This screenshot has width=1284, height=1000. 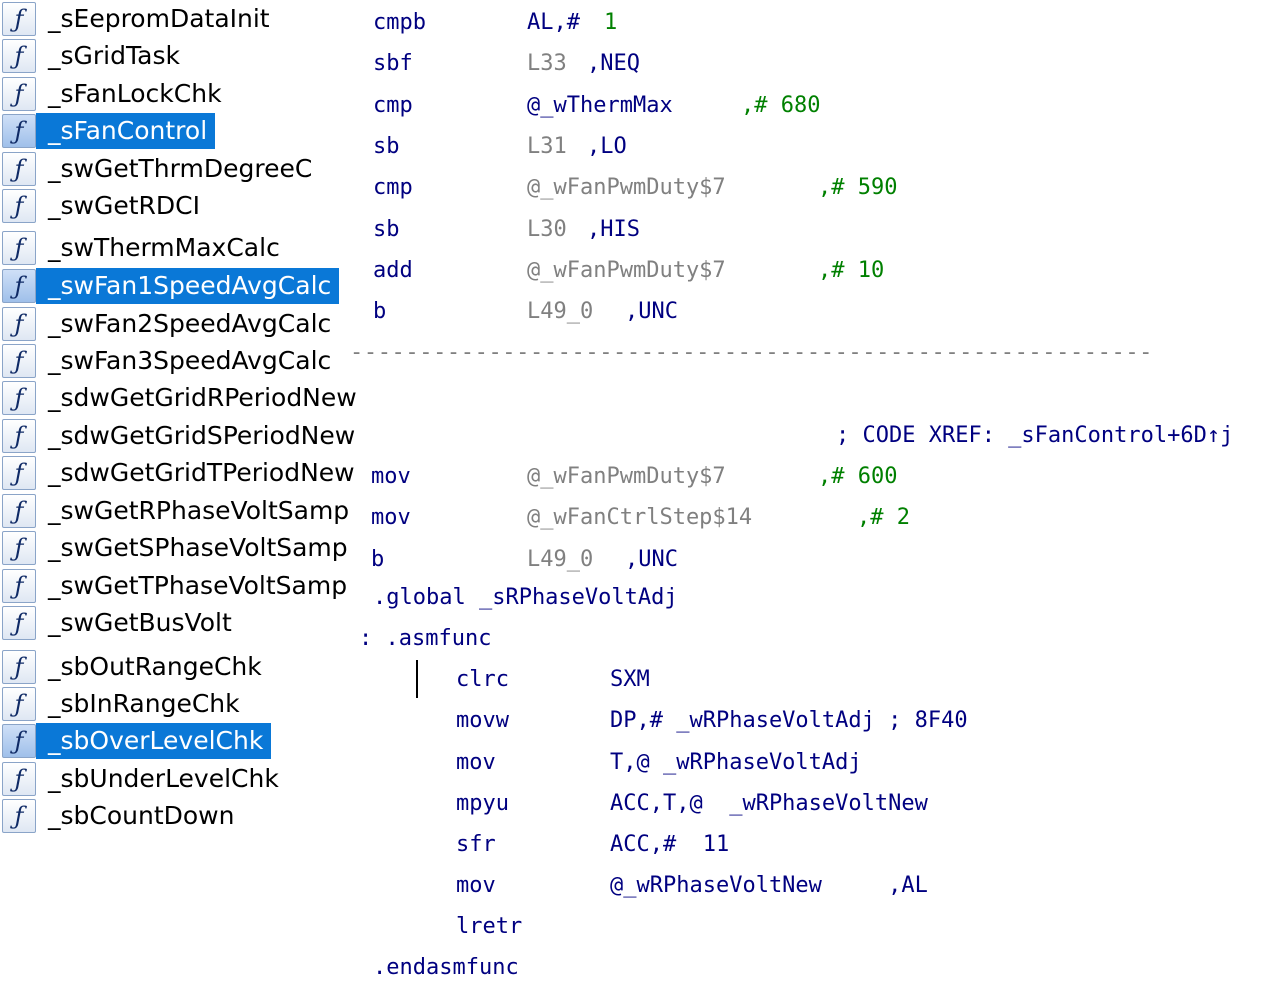 I want to click on asm-mnemonic: cmpb, so click(x=399, y=23).